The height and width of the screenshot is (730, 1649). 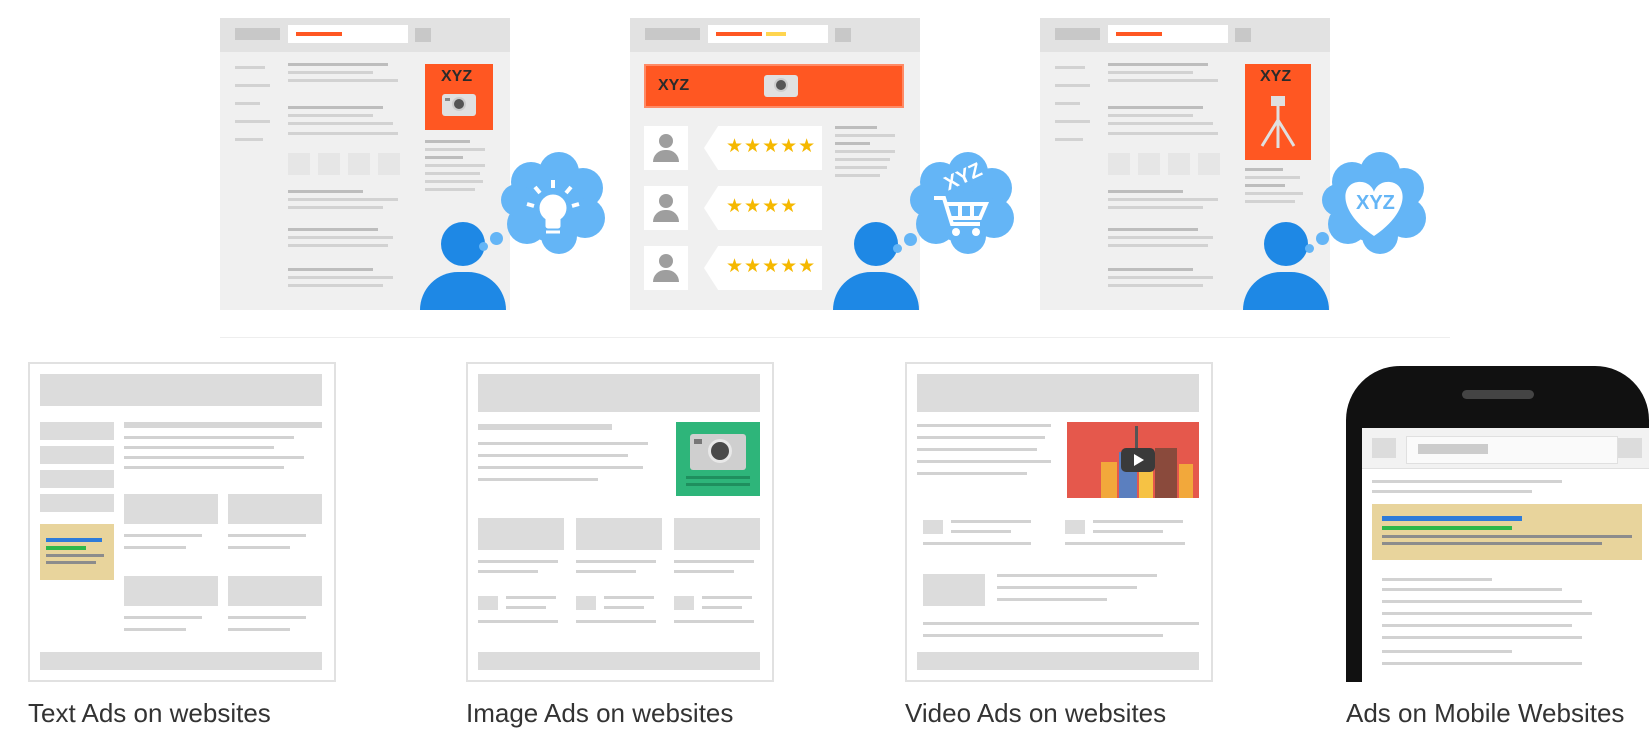 What do you see at coordinates (149, 713) in the screenshot?
I see `caption-text-ads: Text Ads on websites` at bounding box center [149, 713].